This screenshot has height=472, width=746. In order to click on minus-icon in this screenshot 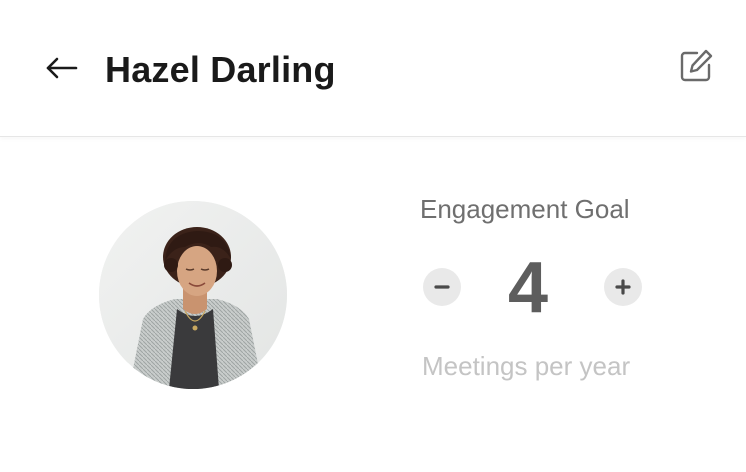, I will do `click(442, 287)`.